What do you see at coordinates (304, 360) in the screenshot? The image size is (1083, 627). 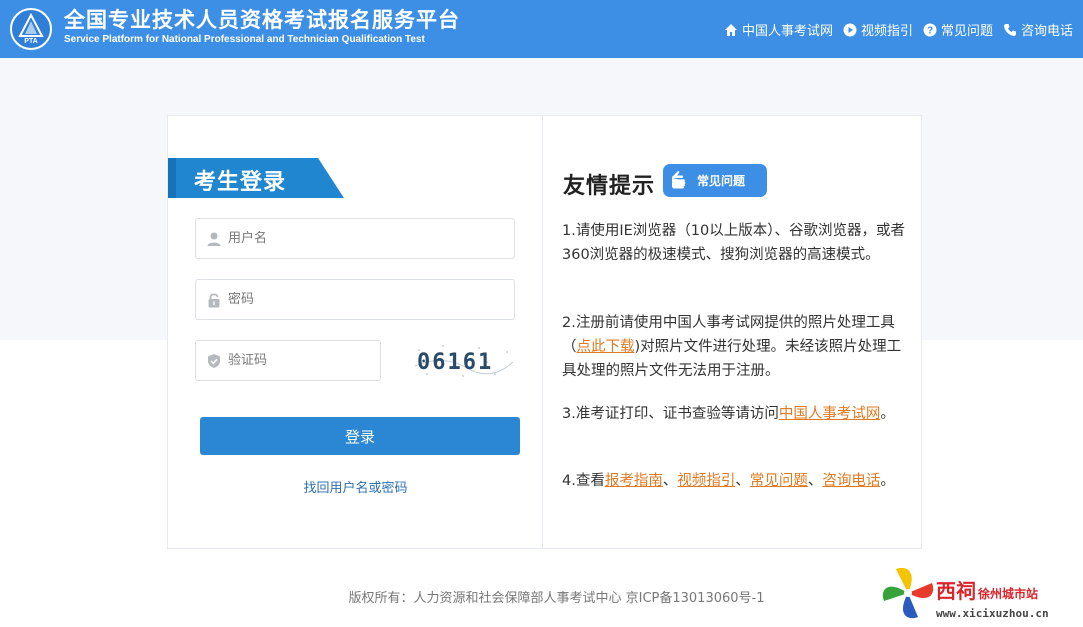 I see `captcha-input` at bounding box center [304, 360].